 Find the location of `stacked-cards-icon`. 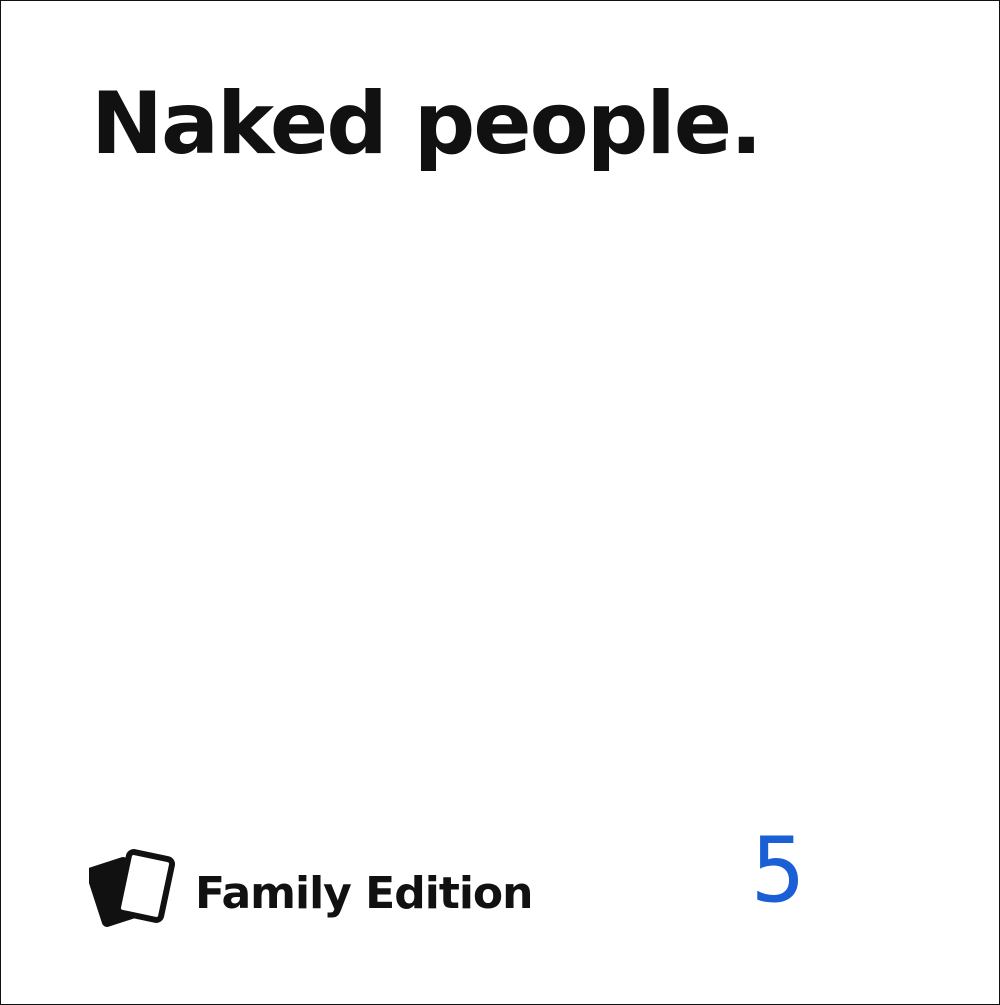

stacked-cards-icon is located at coordinates (132, 888).